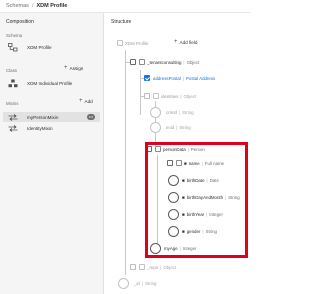 This screenshot has height=294, width=320. I want to click on tree-node-addresspostal: addressPostal | Postal Address, so click(179, 78).